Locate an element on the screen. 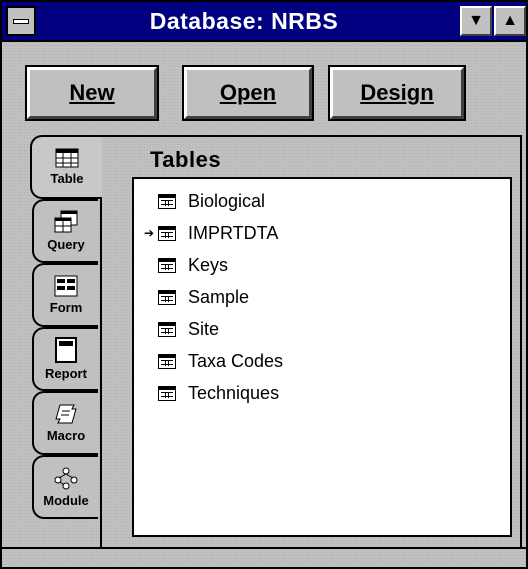  list-item: Biological is located at coordinates (324, 201).